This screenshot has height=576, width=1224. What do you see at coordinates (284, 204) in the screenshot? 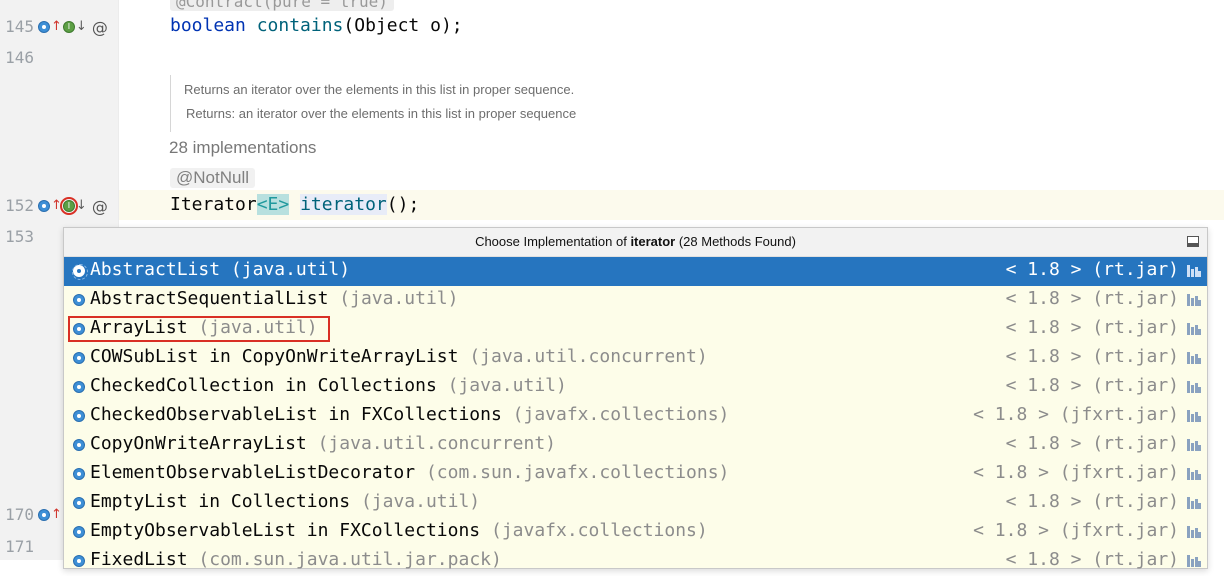
I see `generic-close: >` at bounding box center [284, 204].